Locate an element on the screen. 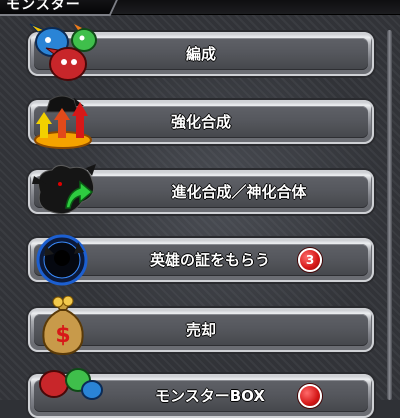  hero-silhouette-icon is located at coordinates (62, 260).